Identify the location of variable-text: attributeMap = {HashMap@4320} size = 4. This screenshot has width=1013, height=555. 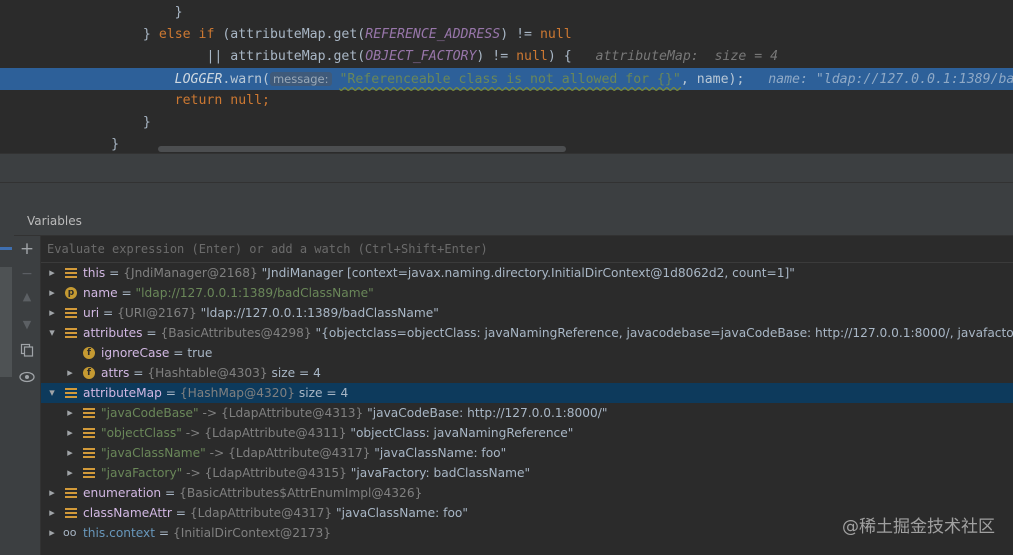
(215, 393).